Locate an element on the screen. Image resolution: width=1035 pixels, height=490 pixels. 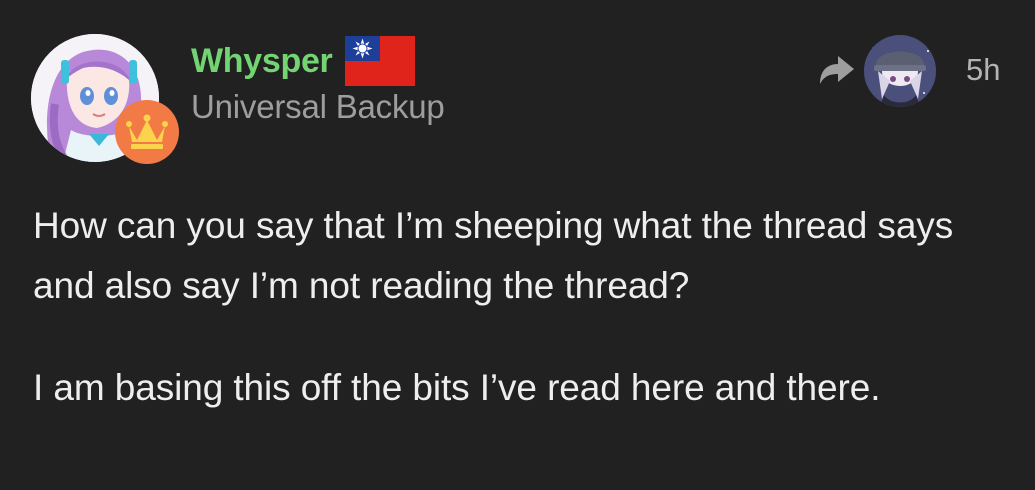
crown-icon is located at coordinates (147, 131).